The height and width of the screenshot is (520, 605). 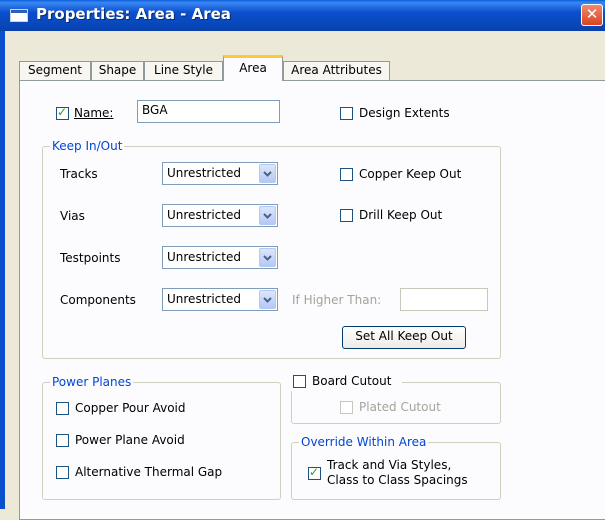 I want to click on alternative-thermal-gap-checkbox, so click(x=62, y=472).